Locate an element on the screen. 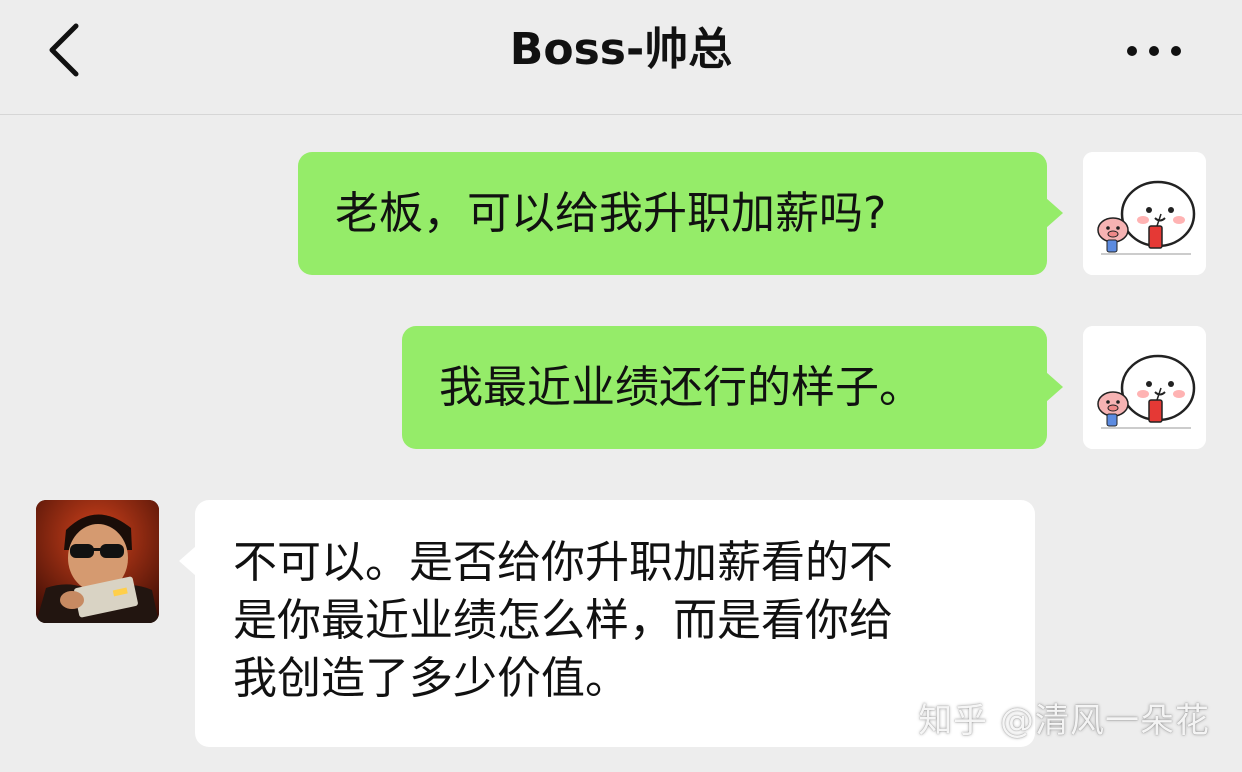 The height and width of the screenshot is (772, 1242). message-bubble-outgoing: 老板，可以给我升职加薪吗? is located at coordinates (680, 213).